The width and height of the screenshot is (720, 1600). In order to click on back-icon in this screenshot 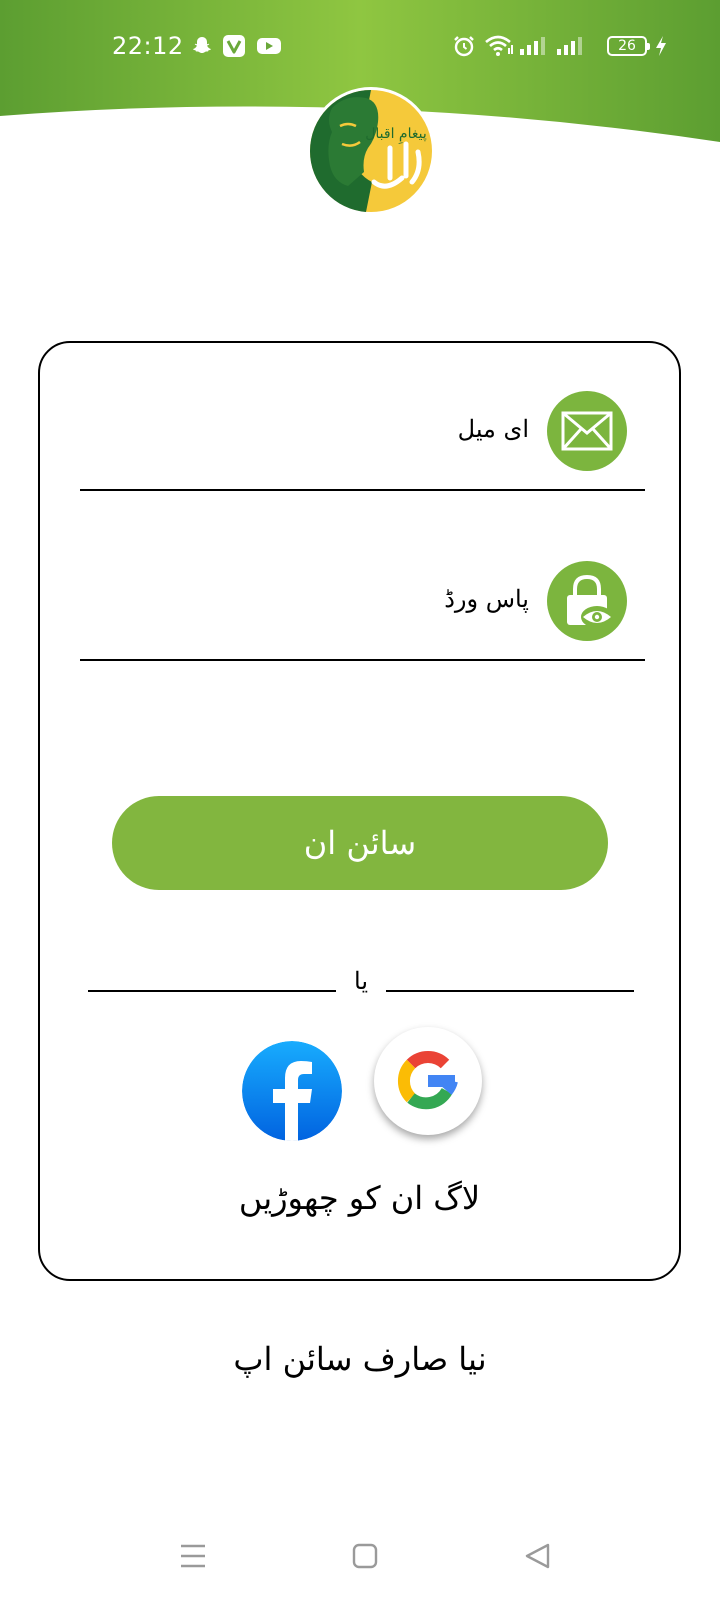, I will do `click(538, 1556)`.